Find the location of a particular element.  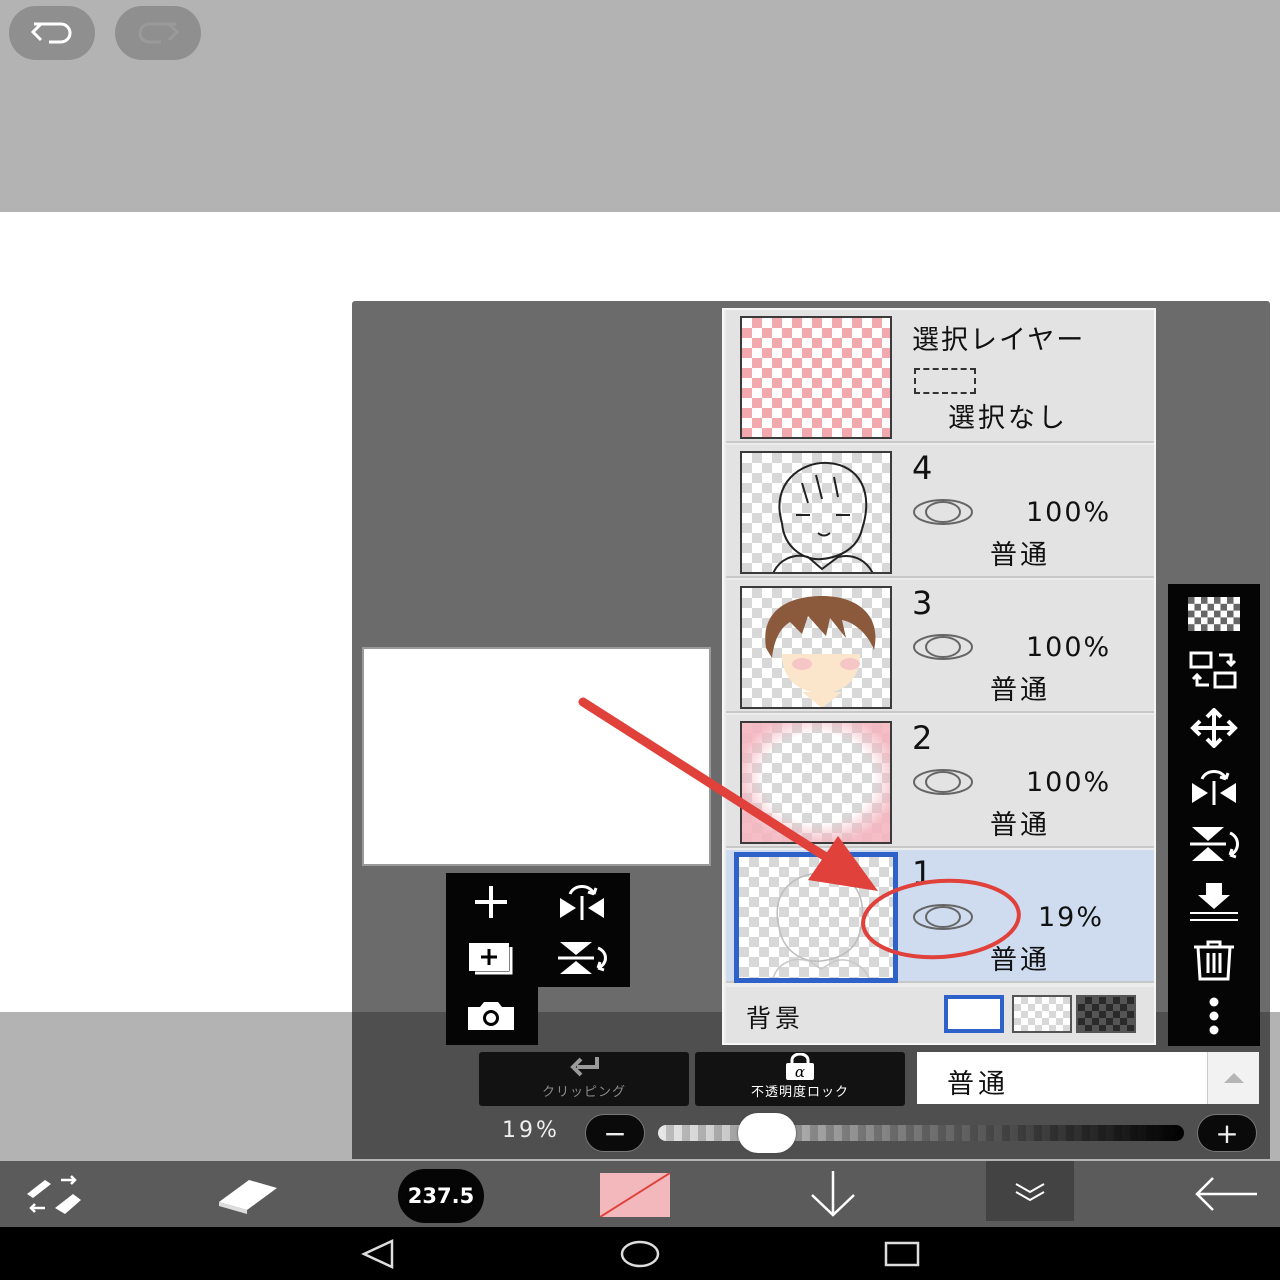

merge-down-button is located at coordinates (1214, 902).